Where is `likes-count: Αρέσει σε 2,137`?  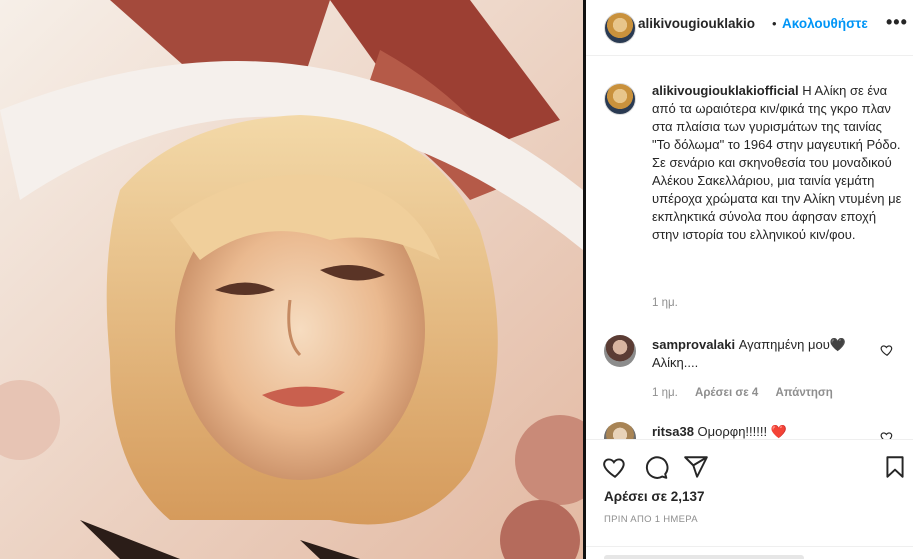 likes-count: Αρέσει σε 2,137 is located at coordinates (654, 496).